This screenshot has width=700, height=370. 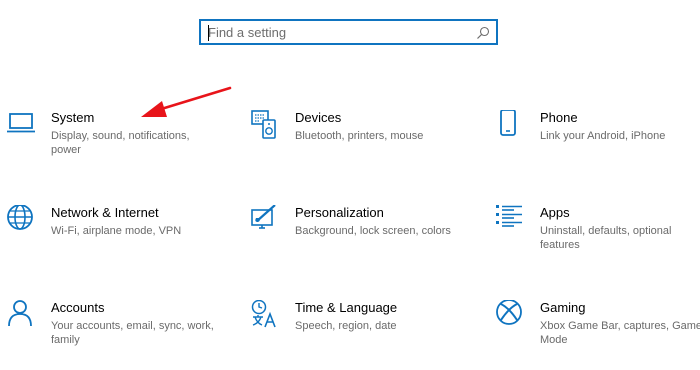 I want to click on tile-description: Background, lock screen, colors, so click(x=373, y=231).